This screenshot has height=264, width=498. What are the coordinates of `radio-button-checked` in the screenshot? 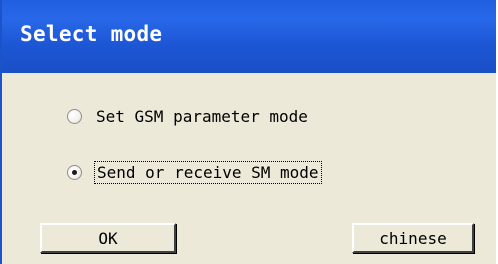 It's located at (74, 172).